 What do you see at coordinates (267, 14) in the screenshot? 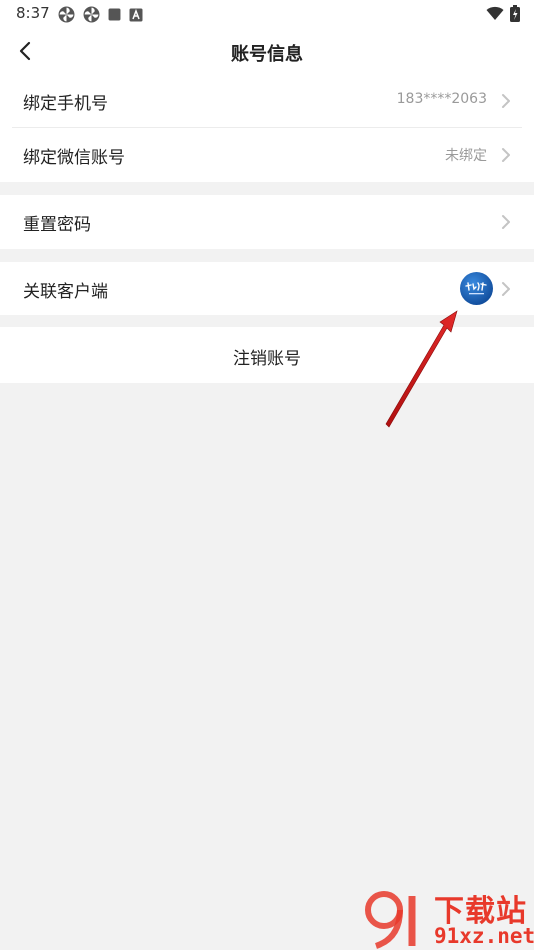
I see `status-bar: 8:37` at bounding box center [267, 14].